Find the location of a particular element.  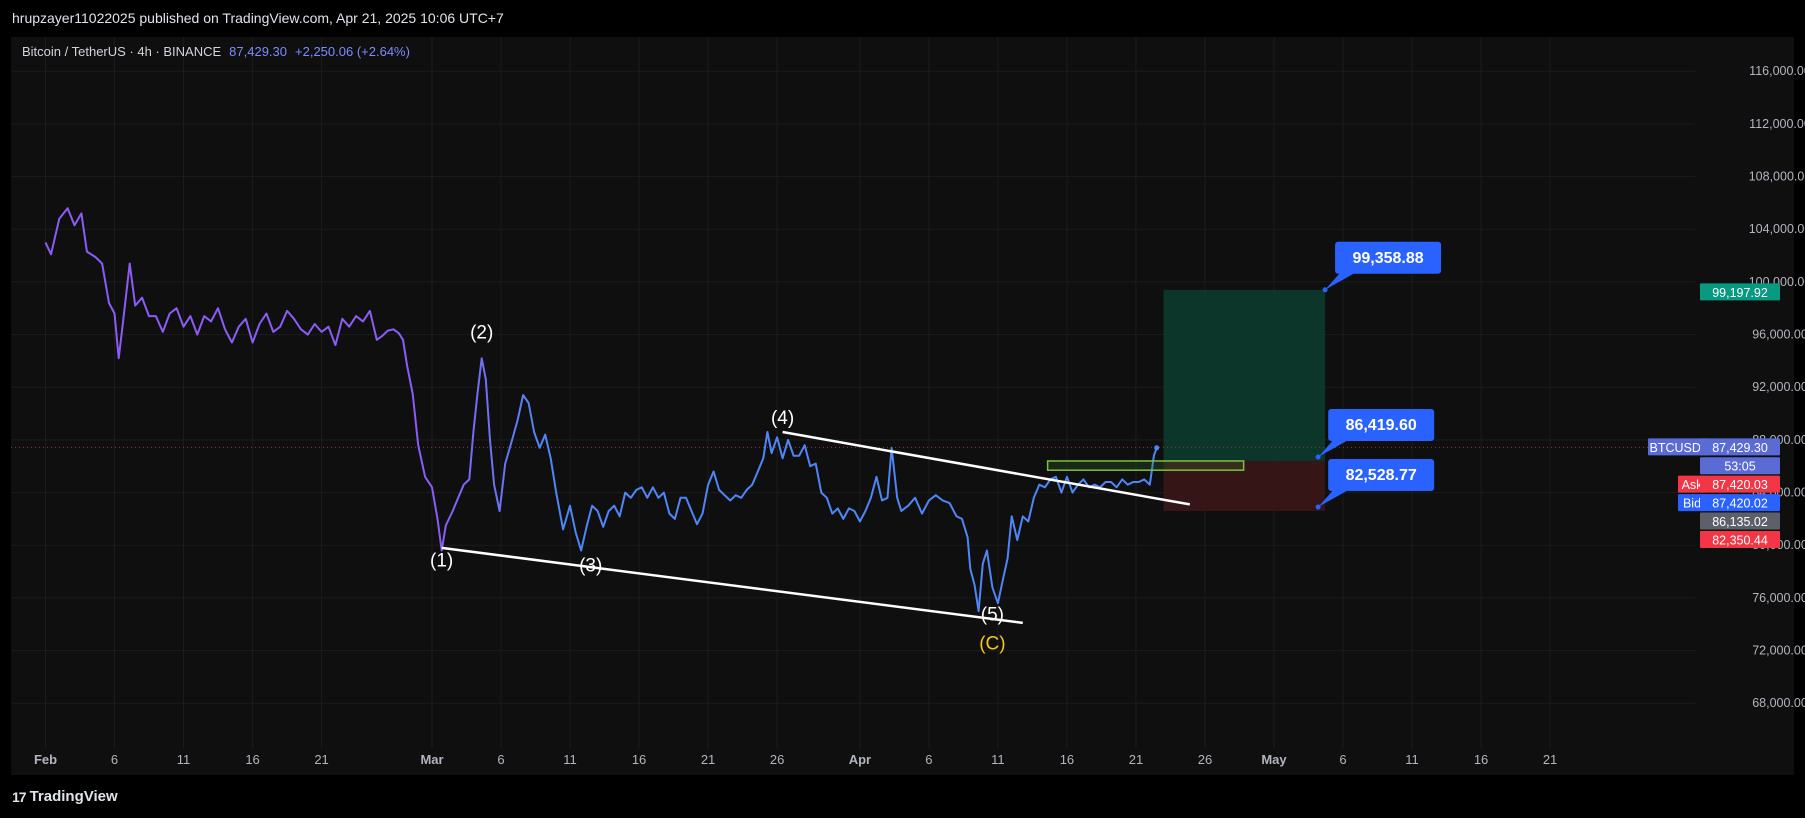

price-callout: 99,358.88 is located at coordinates (1382, 267).